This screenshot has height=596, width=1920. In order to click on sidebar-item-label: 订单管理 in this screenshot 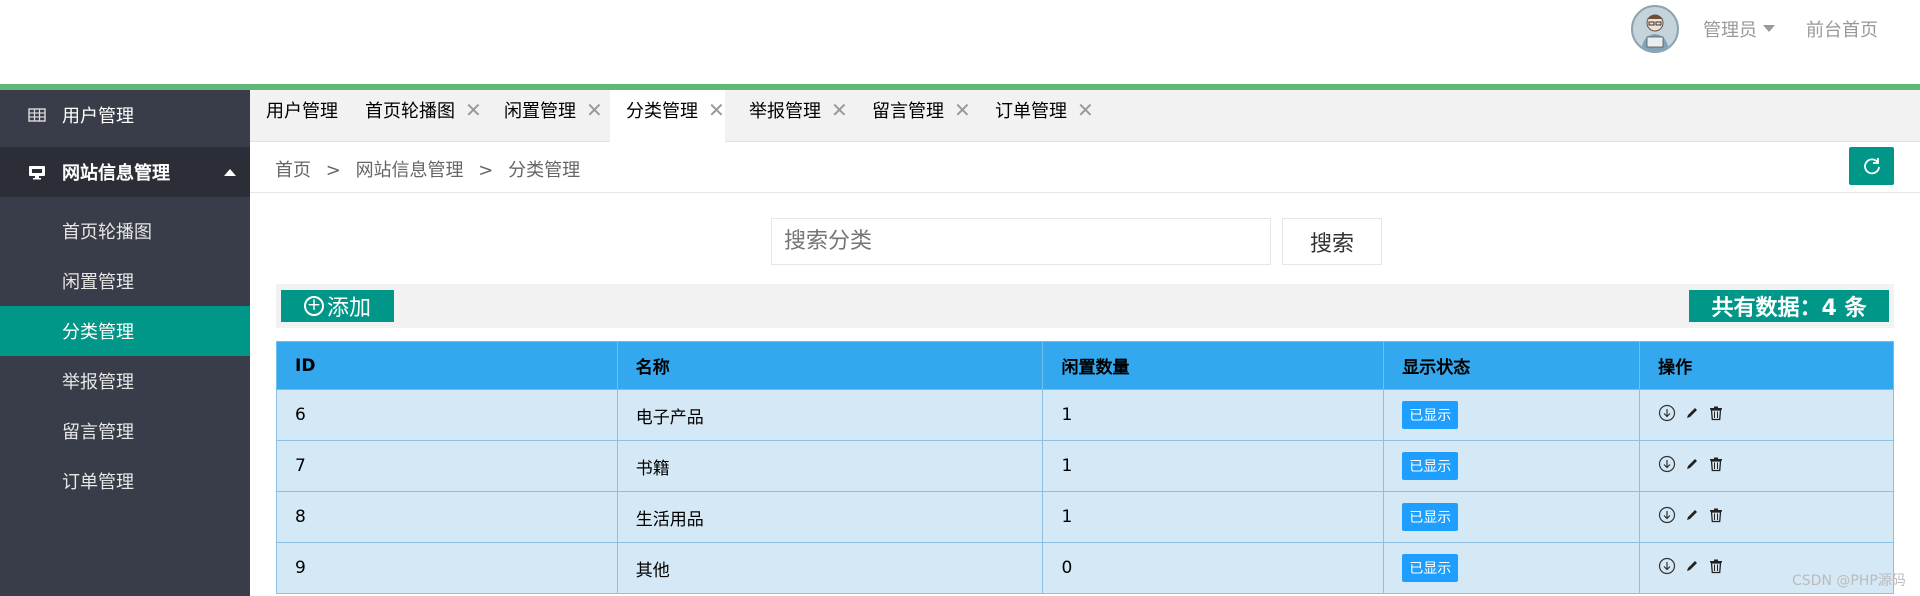, I will do `click(98, 482)`.